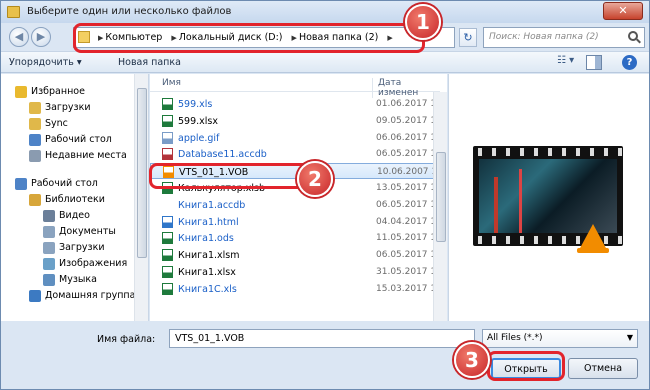  What do you see at coordinates (295, 154) in the screenshot?
I see `file-row: Database11.accdb 06.05.2017 12:1` at bounding box center [295, 154].